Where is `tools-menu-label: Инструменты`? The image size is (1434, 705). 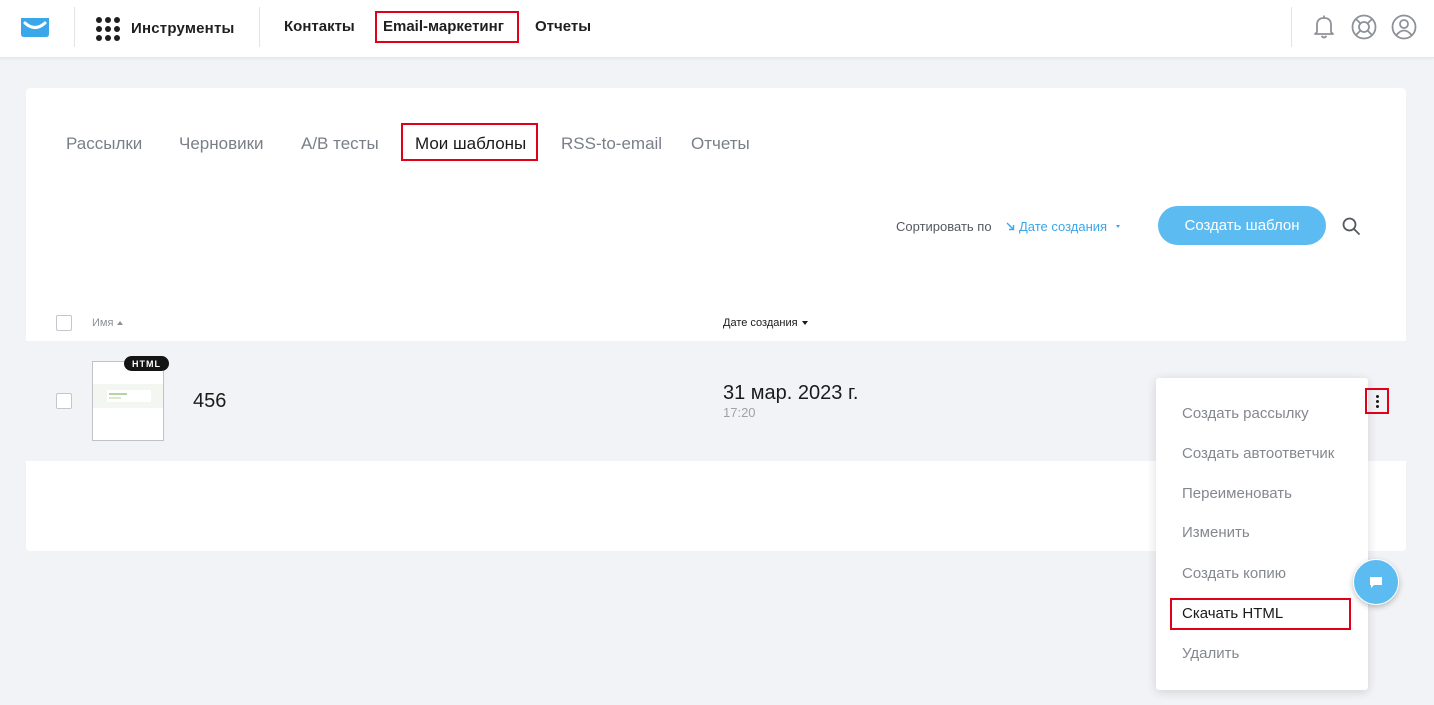 tools-menu-label: Инструменты is located at coordinates (183, 28).